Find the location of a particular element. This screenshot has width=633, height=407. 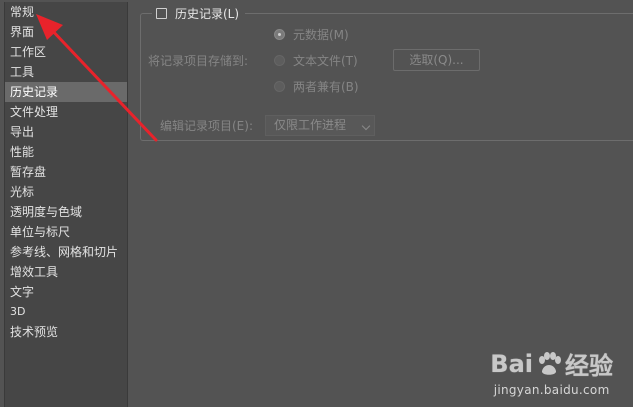

sidebar-item-cursors: 光标 is located at coordinates (66, 192).